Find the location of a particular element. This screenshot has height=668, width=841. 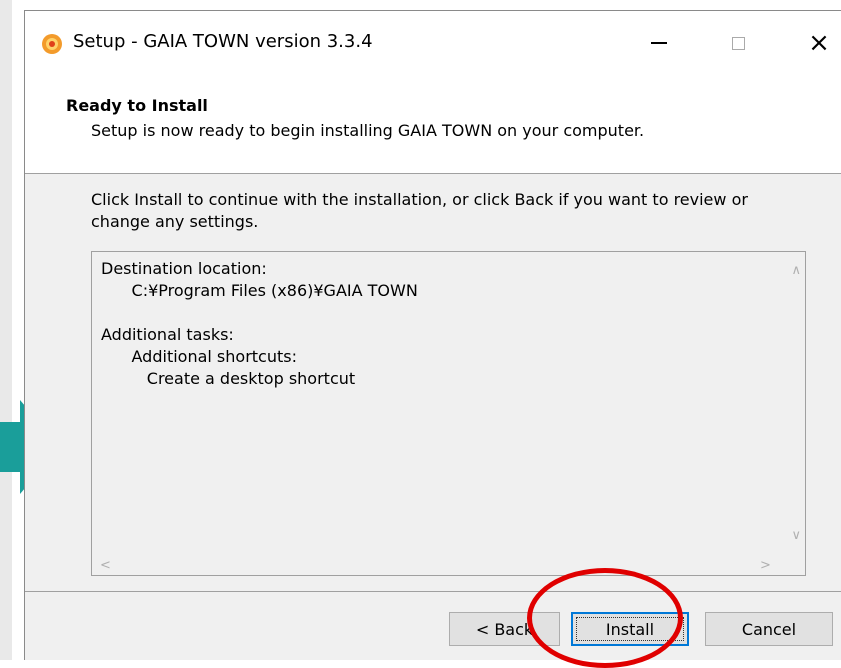

close-button: × is located at coordinates (818, 43).